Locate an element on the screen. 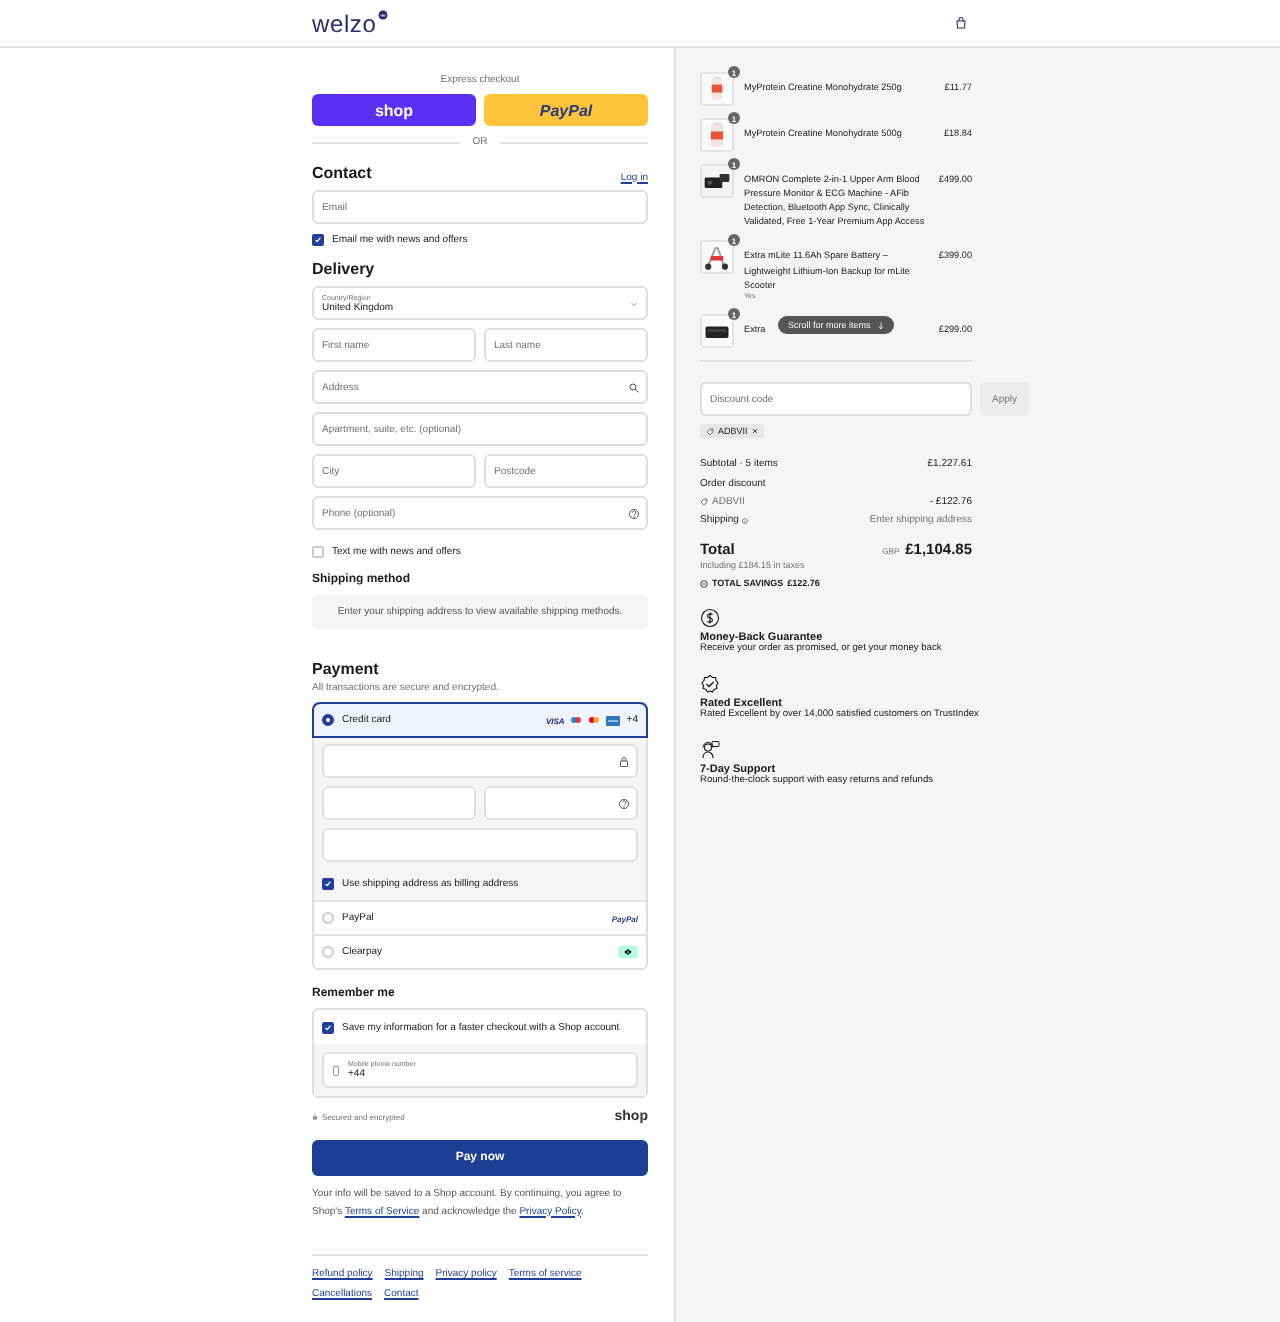  logo-mark-icon is located at coordinates (383, 14).